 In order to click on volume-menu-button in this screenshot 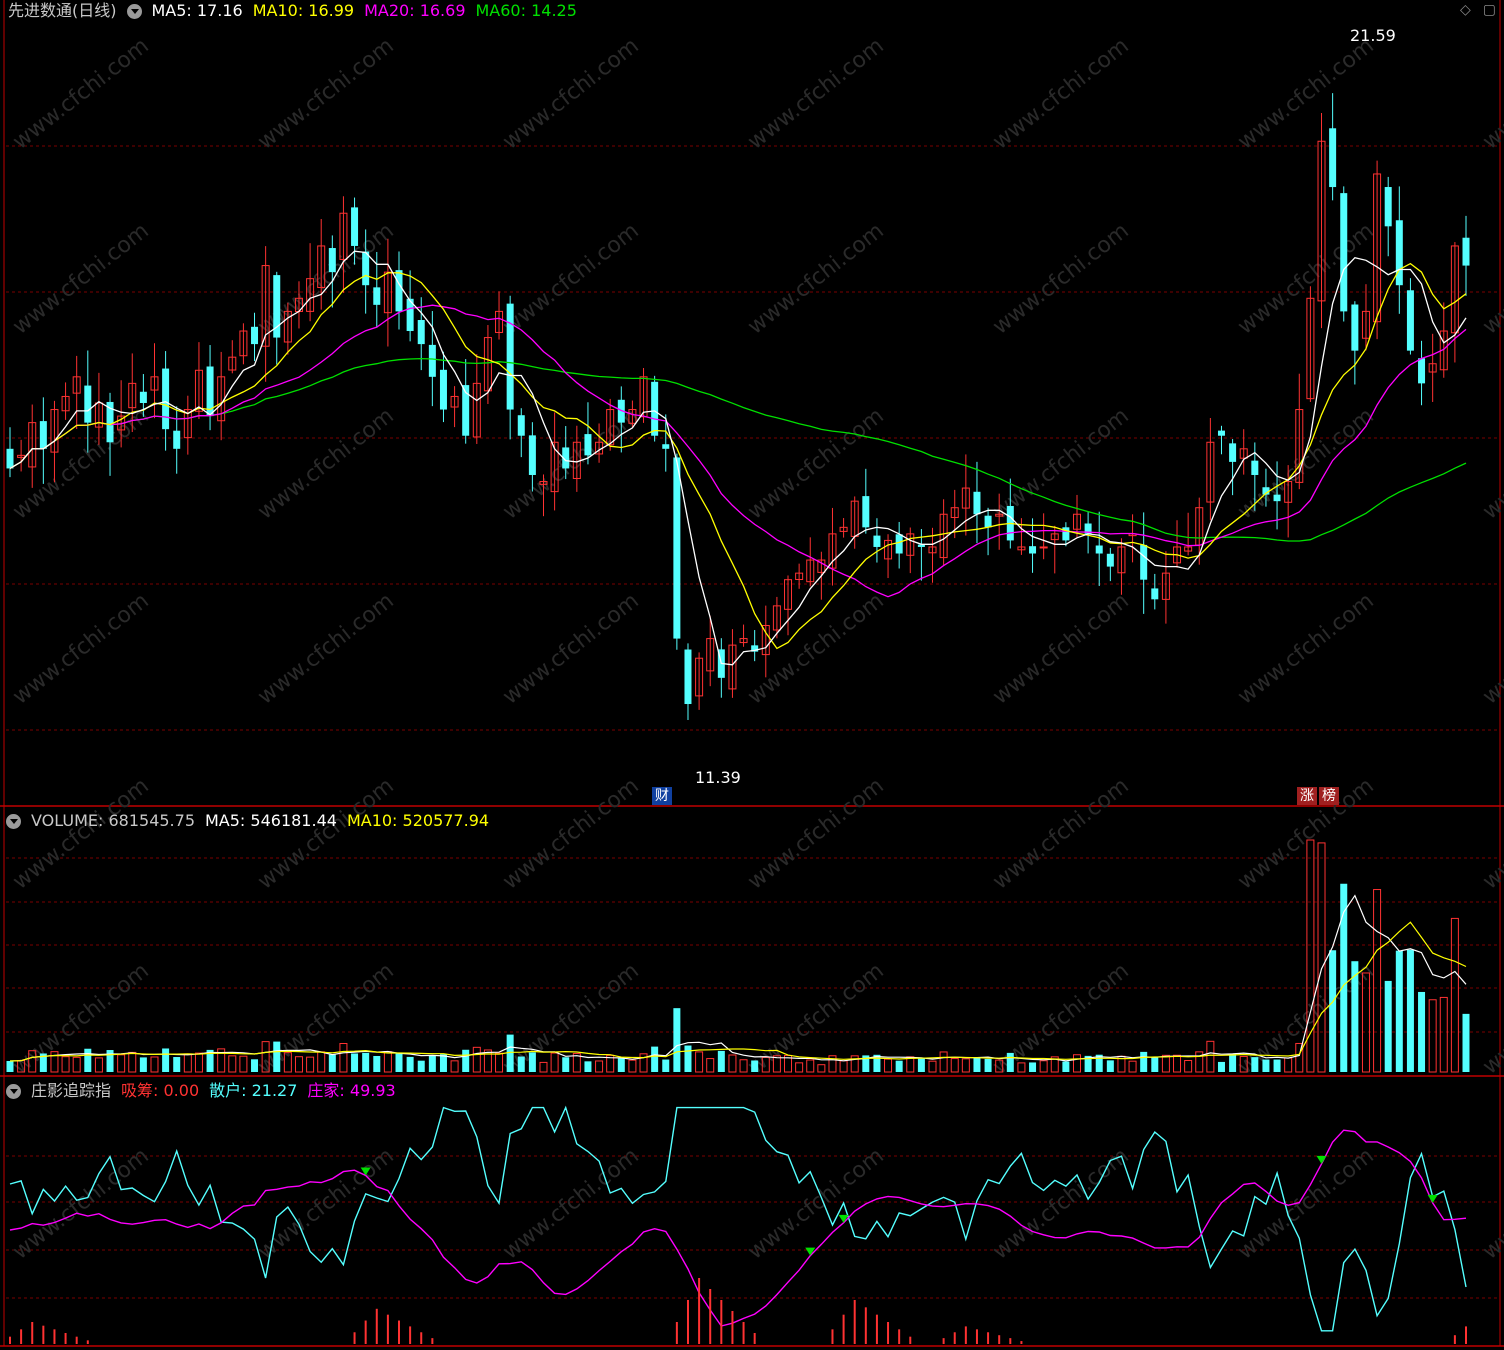, I will do `click(13, 821)`.